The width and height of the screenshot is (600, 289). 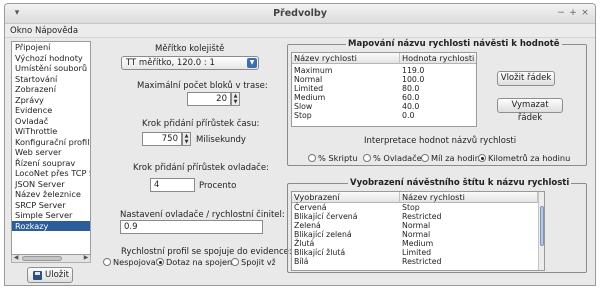 I want to click on sidebar-item-config-profiles: Konfigurační profily, so click(x=51, y=142).